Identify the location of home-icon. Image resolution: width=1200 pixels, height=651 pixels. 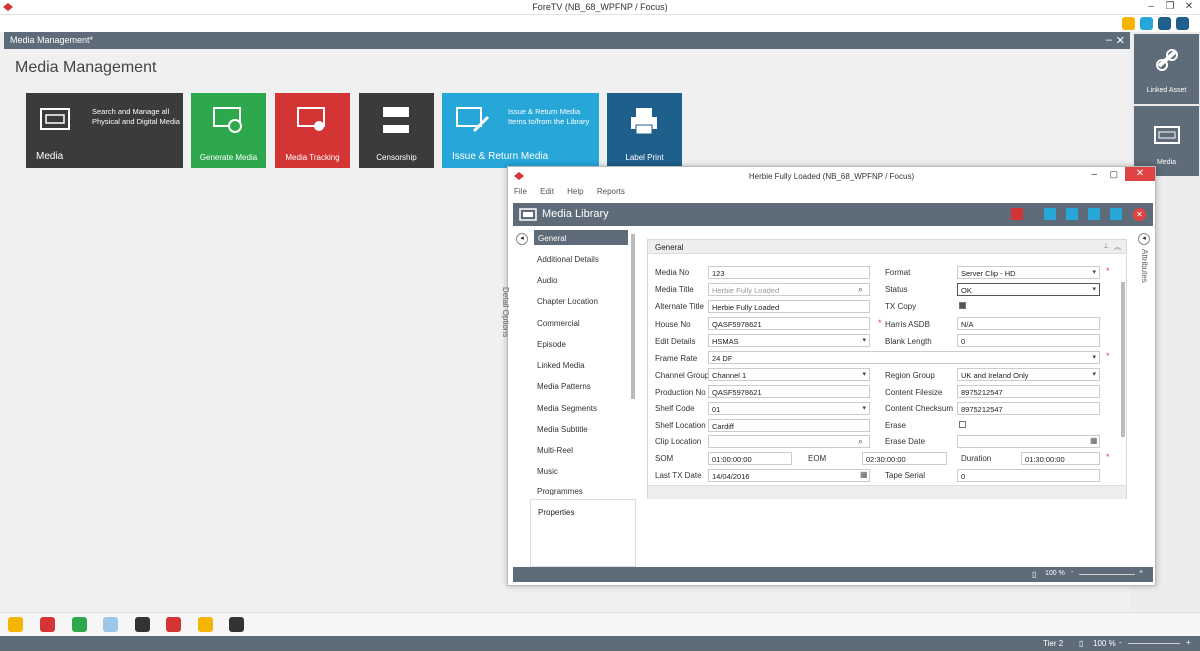
(1128, 23).